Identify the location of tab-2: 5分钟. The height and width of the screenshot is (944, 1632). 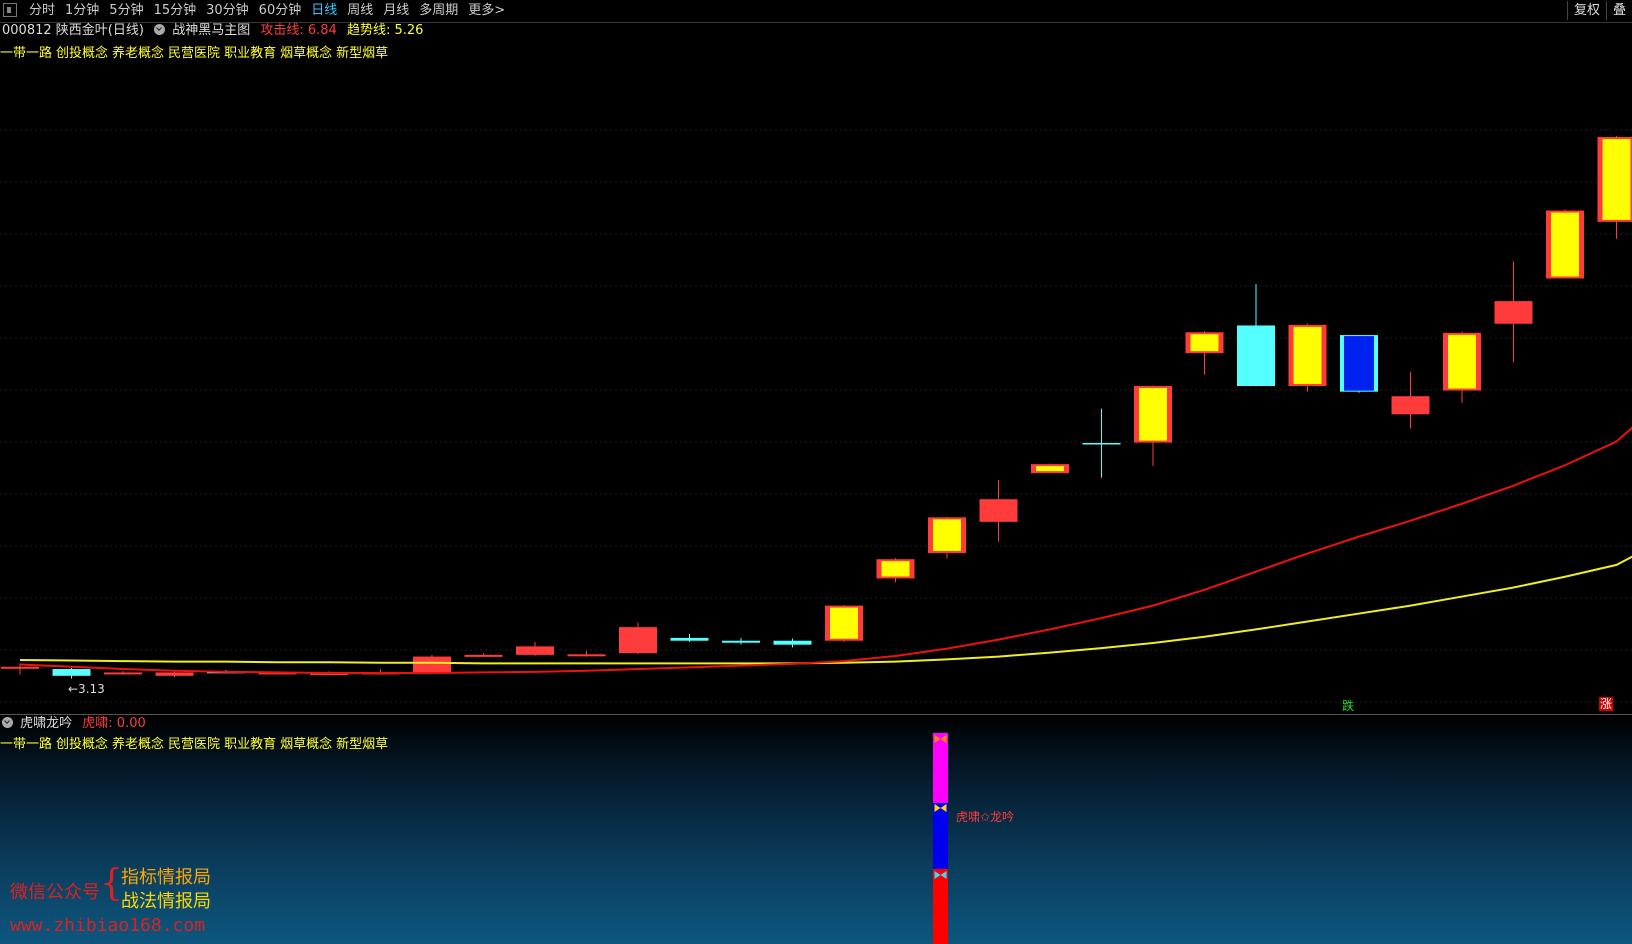
(126, 11).